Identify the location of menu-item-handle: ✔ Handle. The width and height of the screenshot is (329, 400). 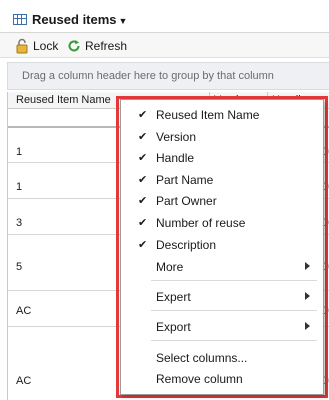
(222, 158).